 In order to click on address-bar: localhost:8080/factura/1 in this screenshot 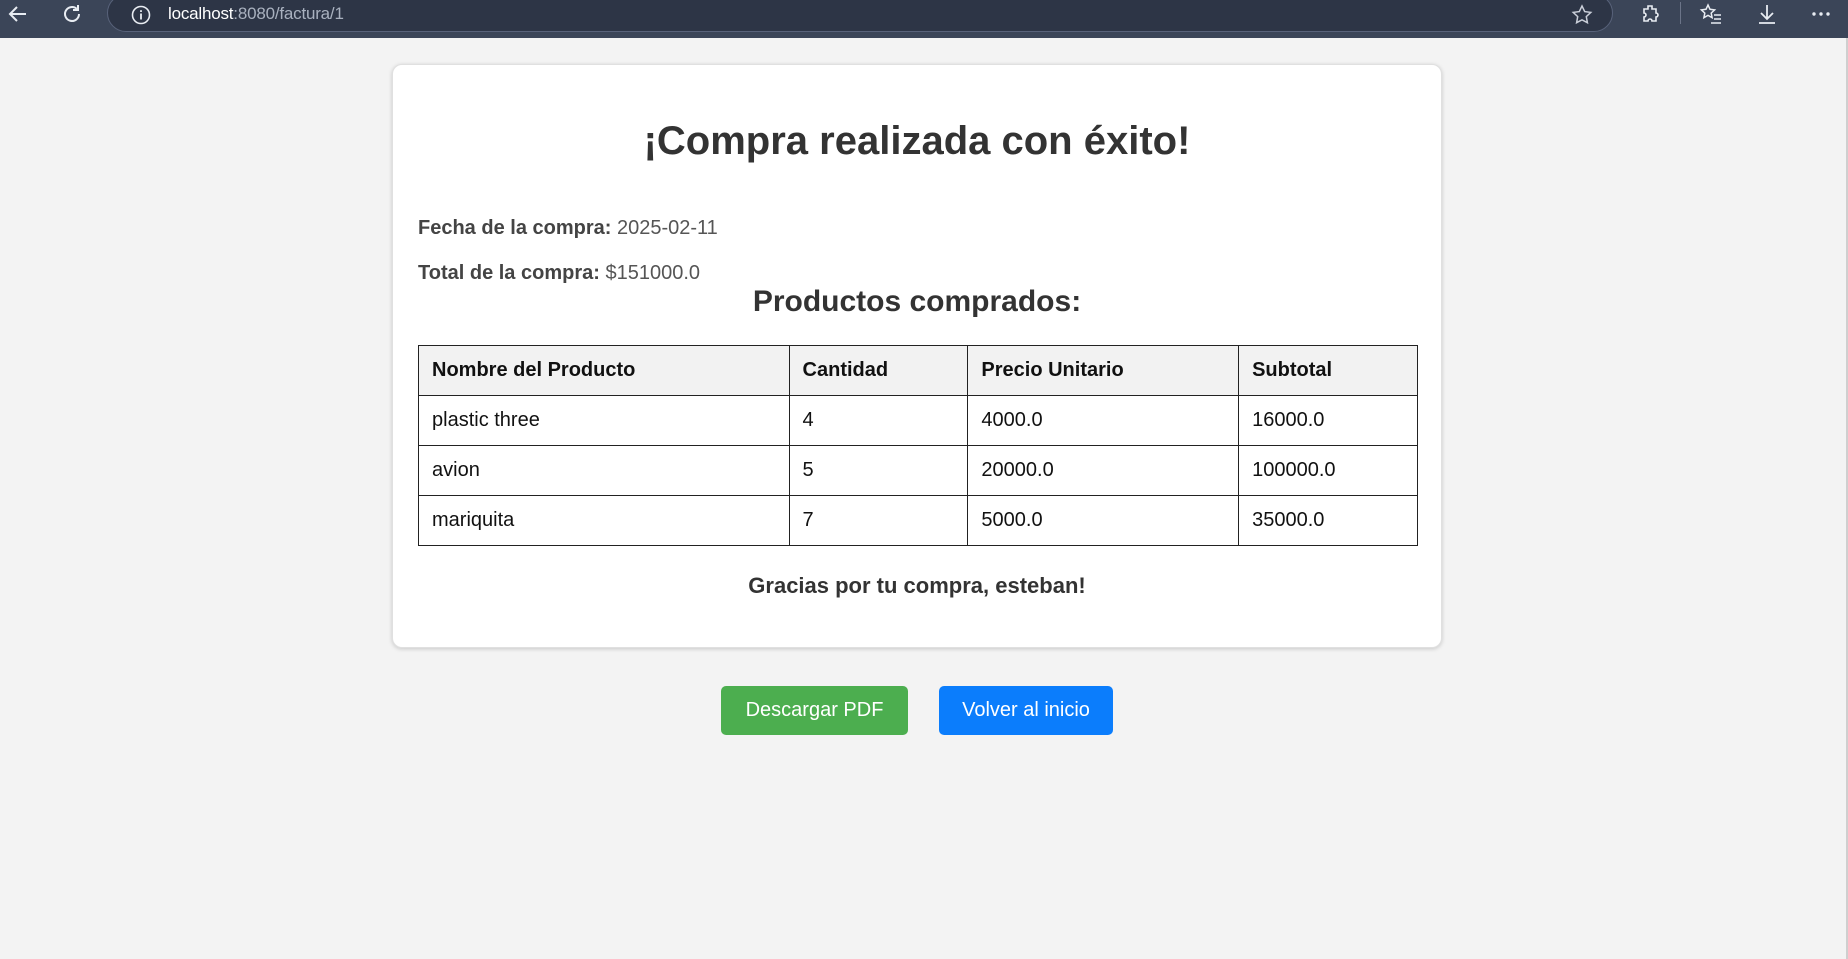, I will do `click(860, 16)`.